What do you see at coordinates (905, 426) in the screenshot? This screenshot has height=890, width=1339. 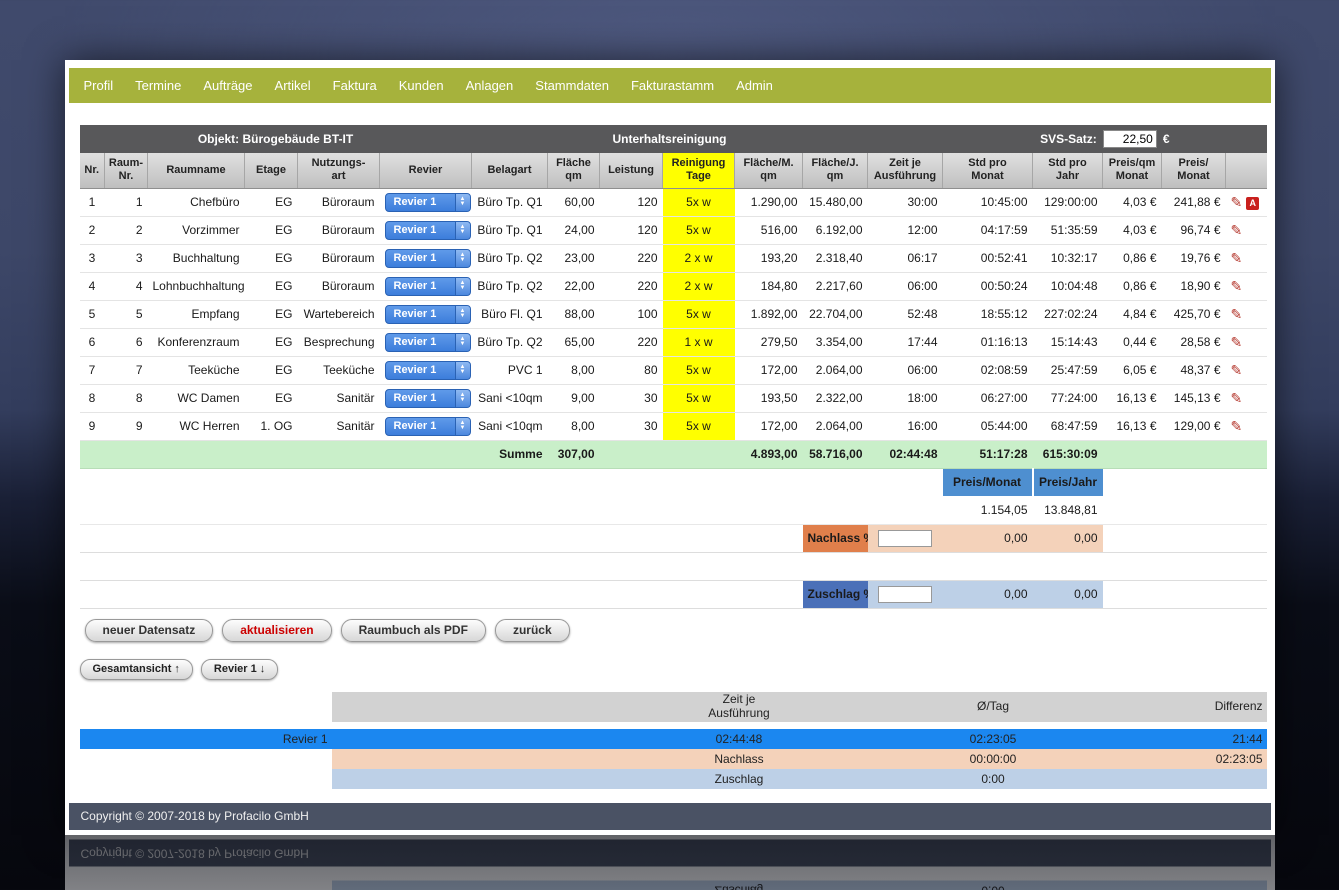 I see `cell-zeit: 16:00` at bounding box center [905, 426].